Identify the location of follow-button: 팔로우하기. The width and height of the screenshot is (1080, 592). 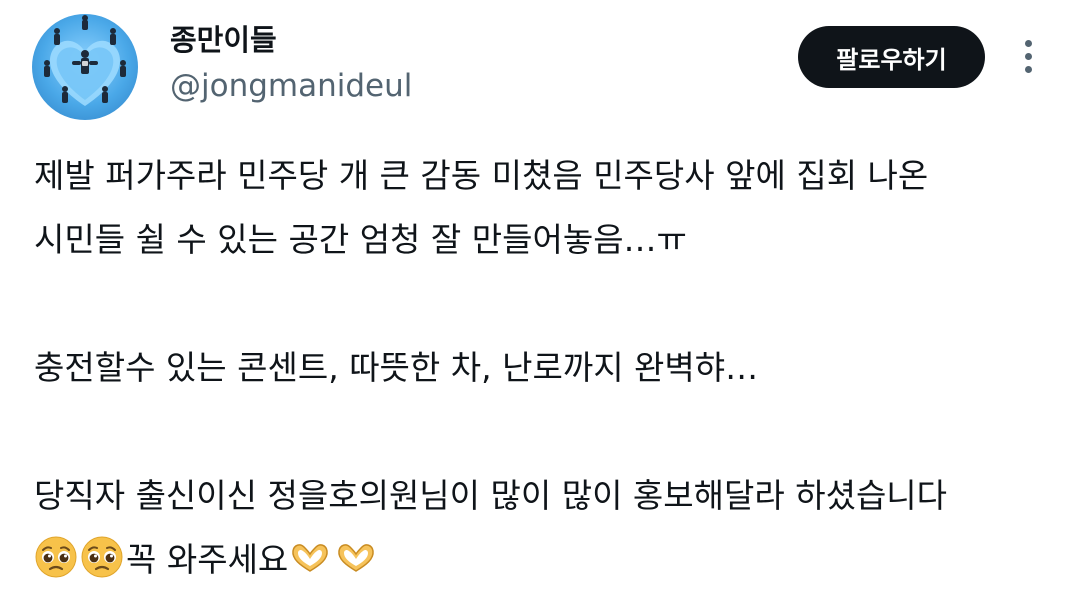
(891, 57).